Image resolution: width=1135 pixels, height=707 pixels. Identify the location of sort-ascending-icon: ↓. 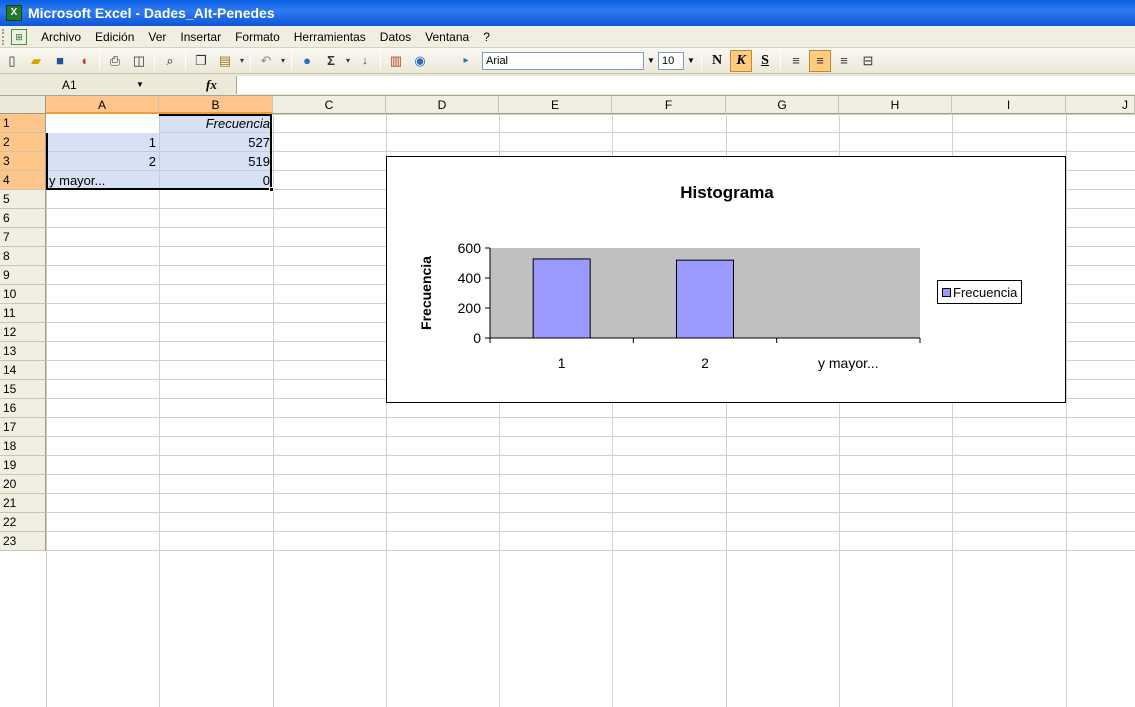
(365, 61).